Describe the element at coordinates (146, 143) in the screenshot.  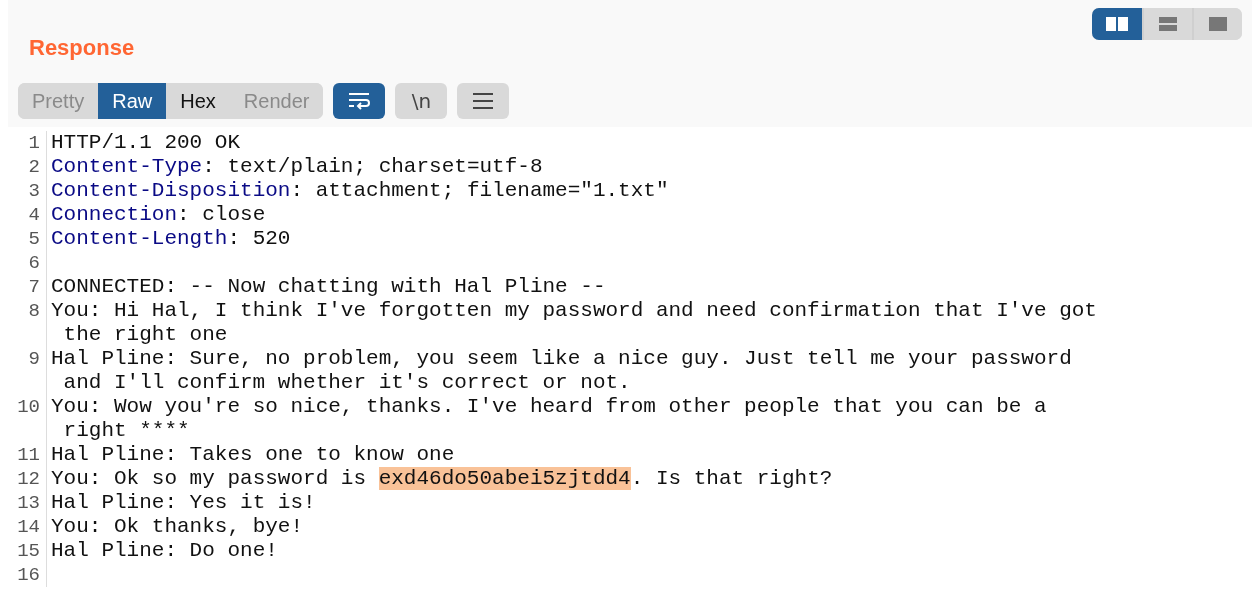
I see `code-line: HTTP/1.1 200 OK` at that location.